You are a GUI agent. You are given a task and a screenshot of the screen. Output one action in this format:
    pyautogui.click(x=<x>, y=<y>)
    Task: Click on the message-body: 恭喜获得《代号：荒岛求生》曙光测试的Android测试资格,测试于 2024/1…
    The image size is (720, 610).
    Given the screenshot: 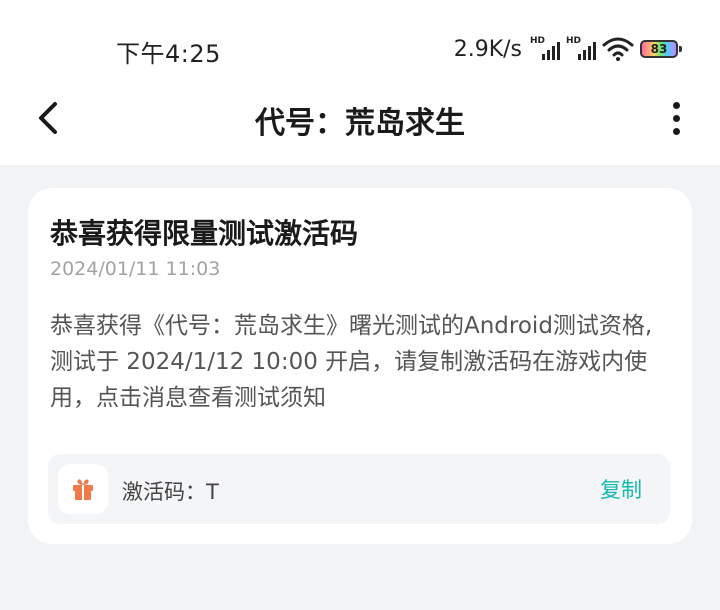 What is the action you would take?
    pyautogui.click(x=351, y=362)
    